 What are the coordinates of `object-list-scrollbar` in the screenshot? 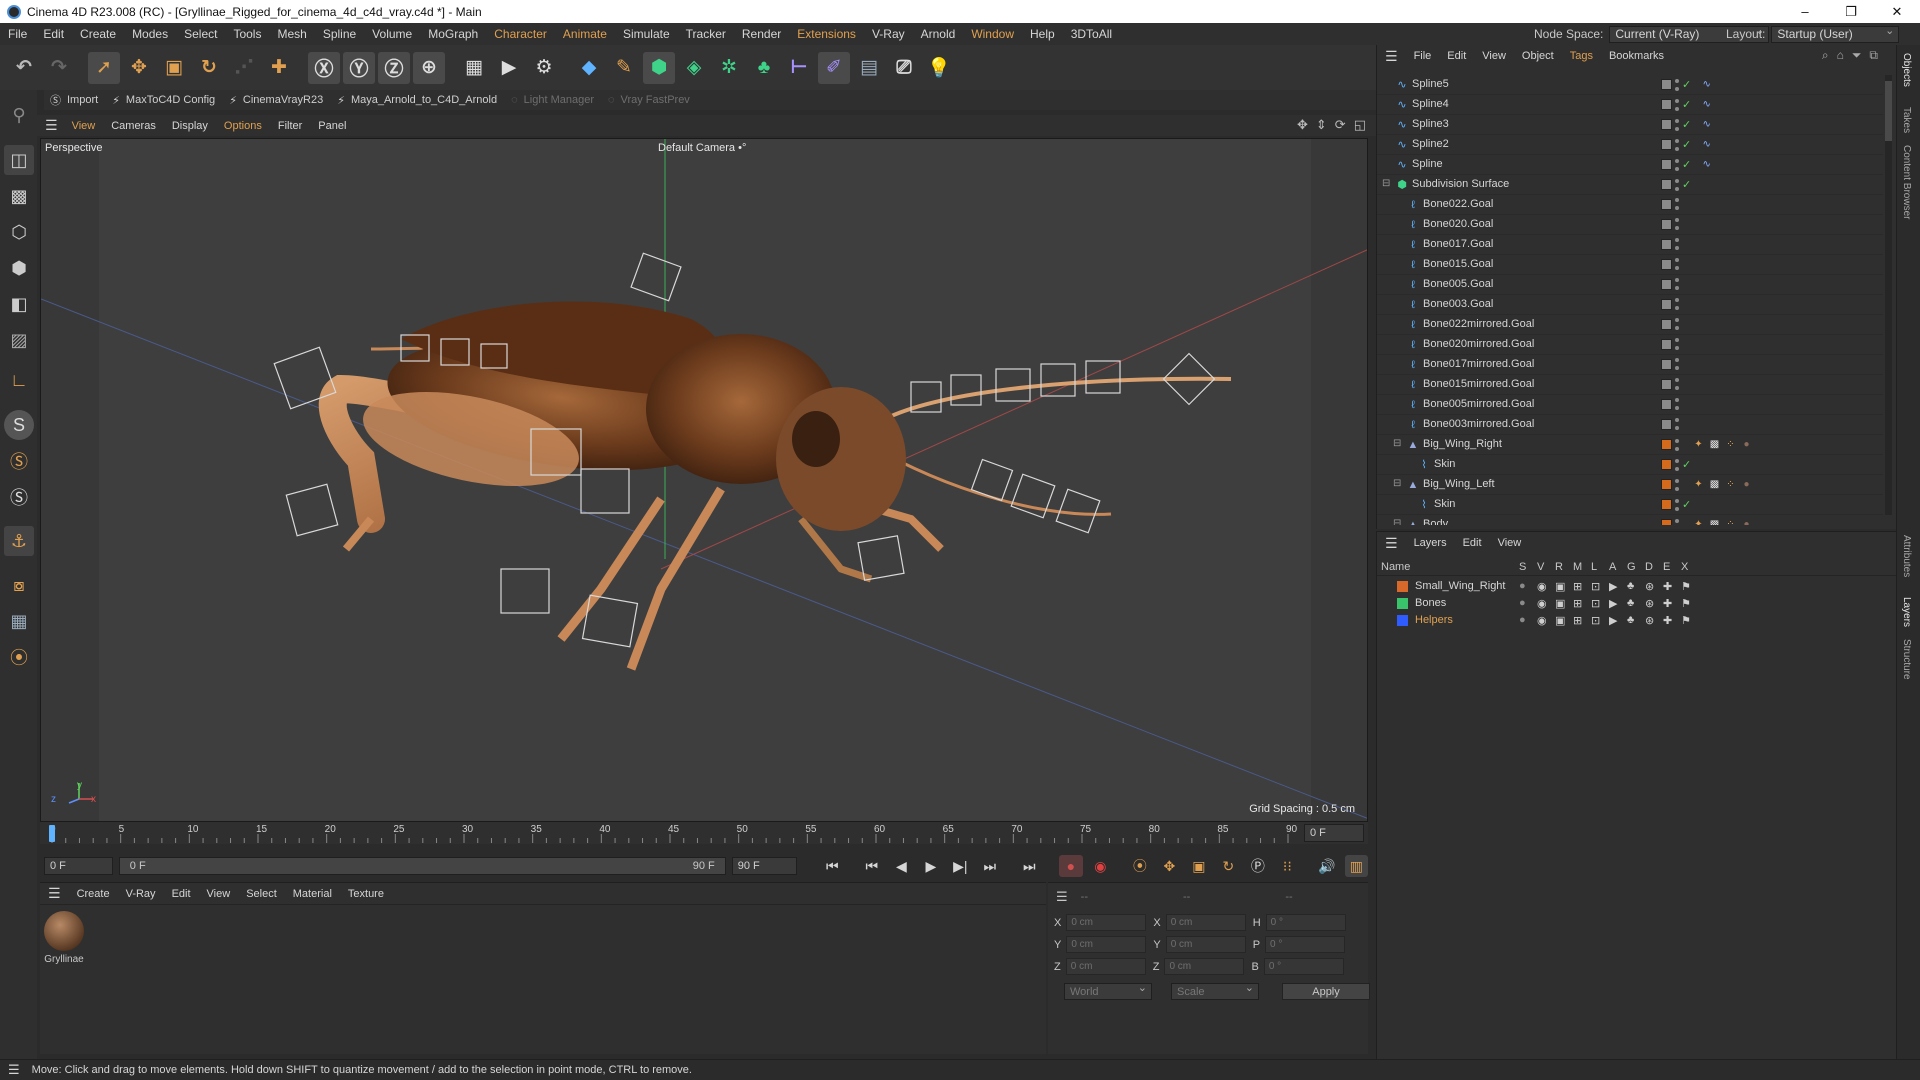 It's located at (1888, 295).